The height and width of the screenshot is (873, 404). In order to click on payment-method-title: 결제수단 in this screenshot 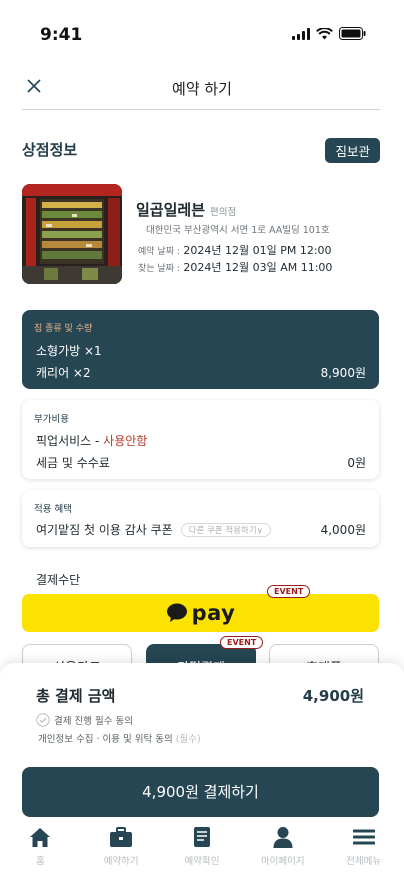, I will do `click(58, 580)`.